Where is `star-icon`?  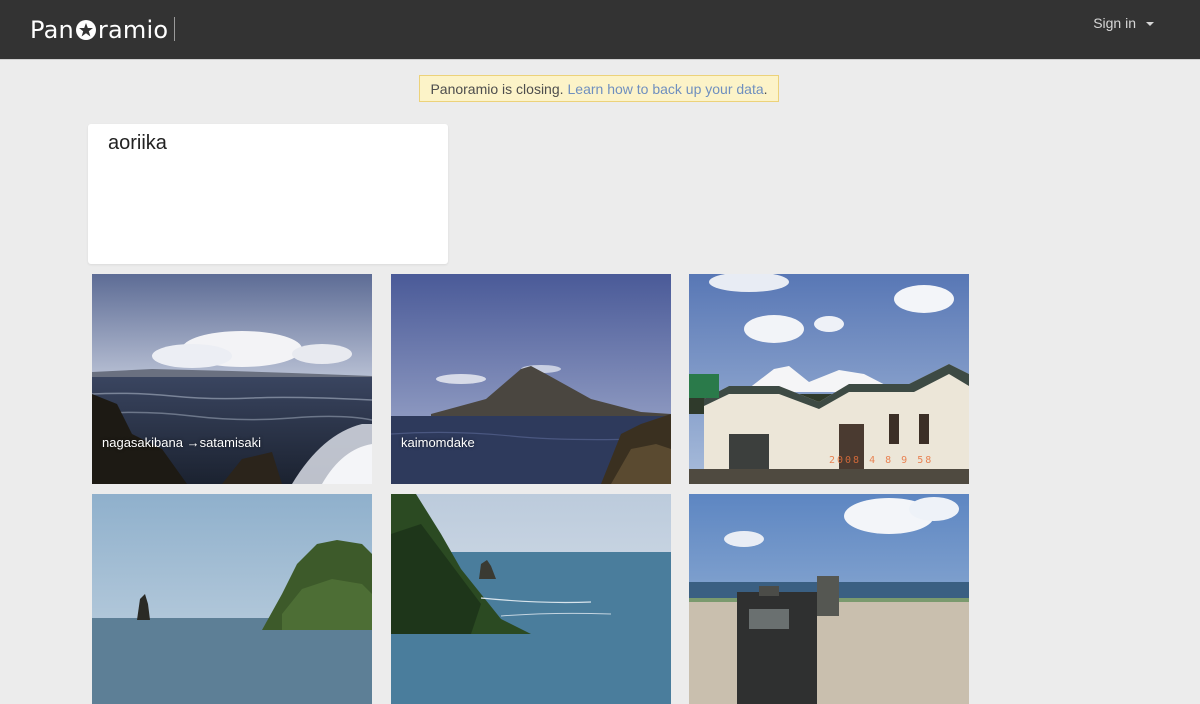 star-icon is located at coordinates (85, 30).